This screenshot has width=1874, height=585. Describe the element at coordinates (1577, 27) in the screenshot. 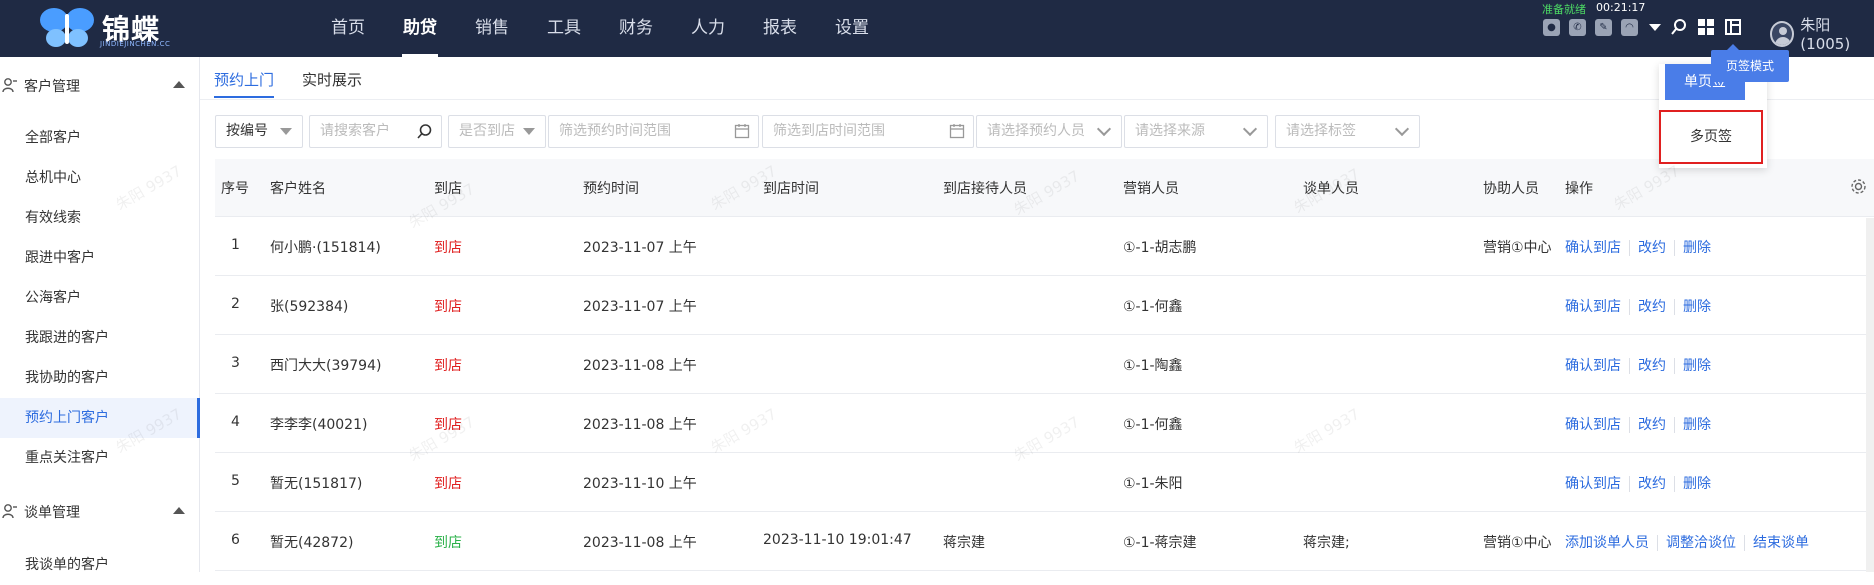

I see `phone-icon: ✆` at that location.